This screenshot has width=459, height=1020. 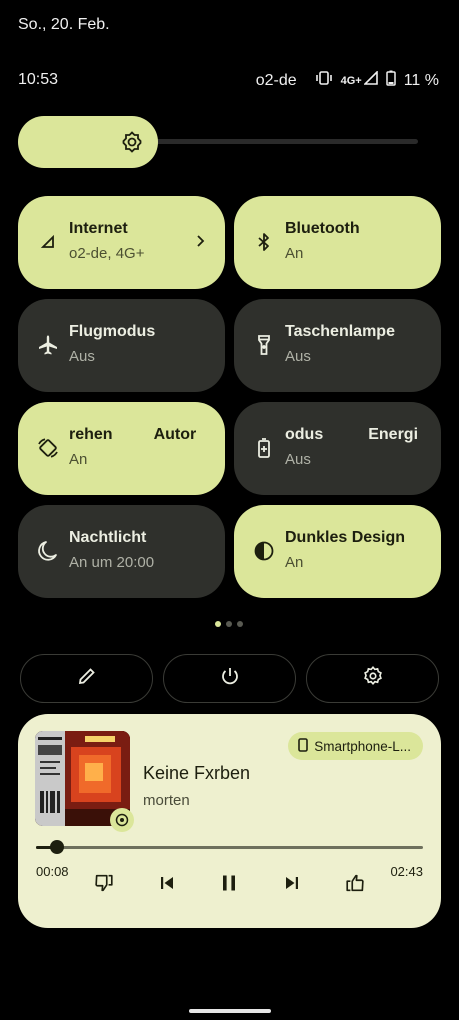 What do you see at coordinates (337, 242) in the screenshot?
I see `tile-bluetooth: Bluetooth An` at bounding box center [337, 242].